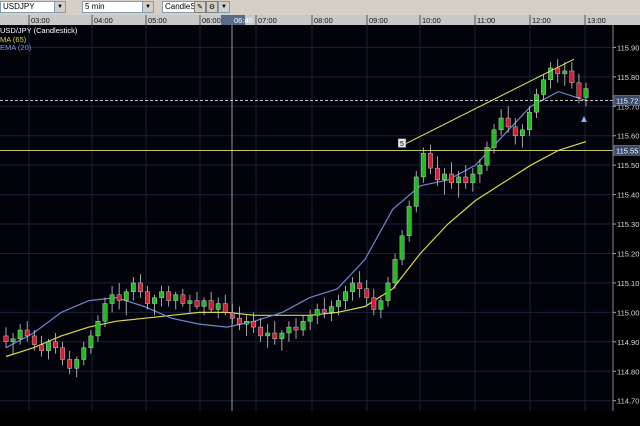 The height and width of the screenshot is (426, 640). What do you see at coordinates (628, 195) in the screenshot?
I see `y-tick-label: 115.40` at bounding box center [628, 195].